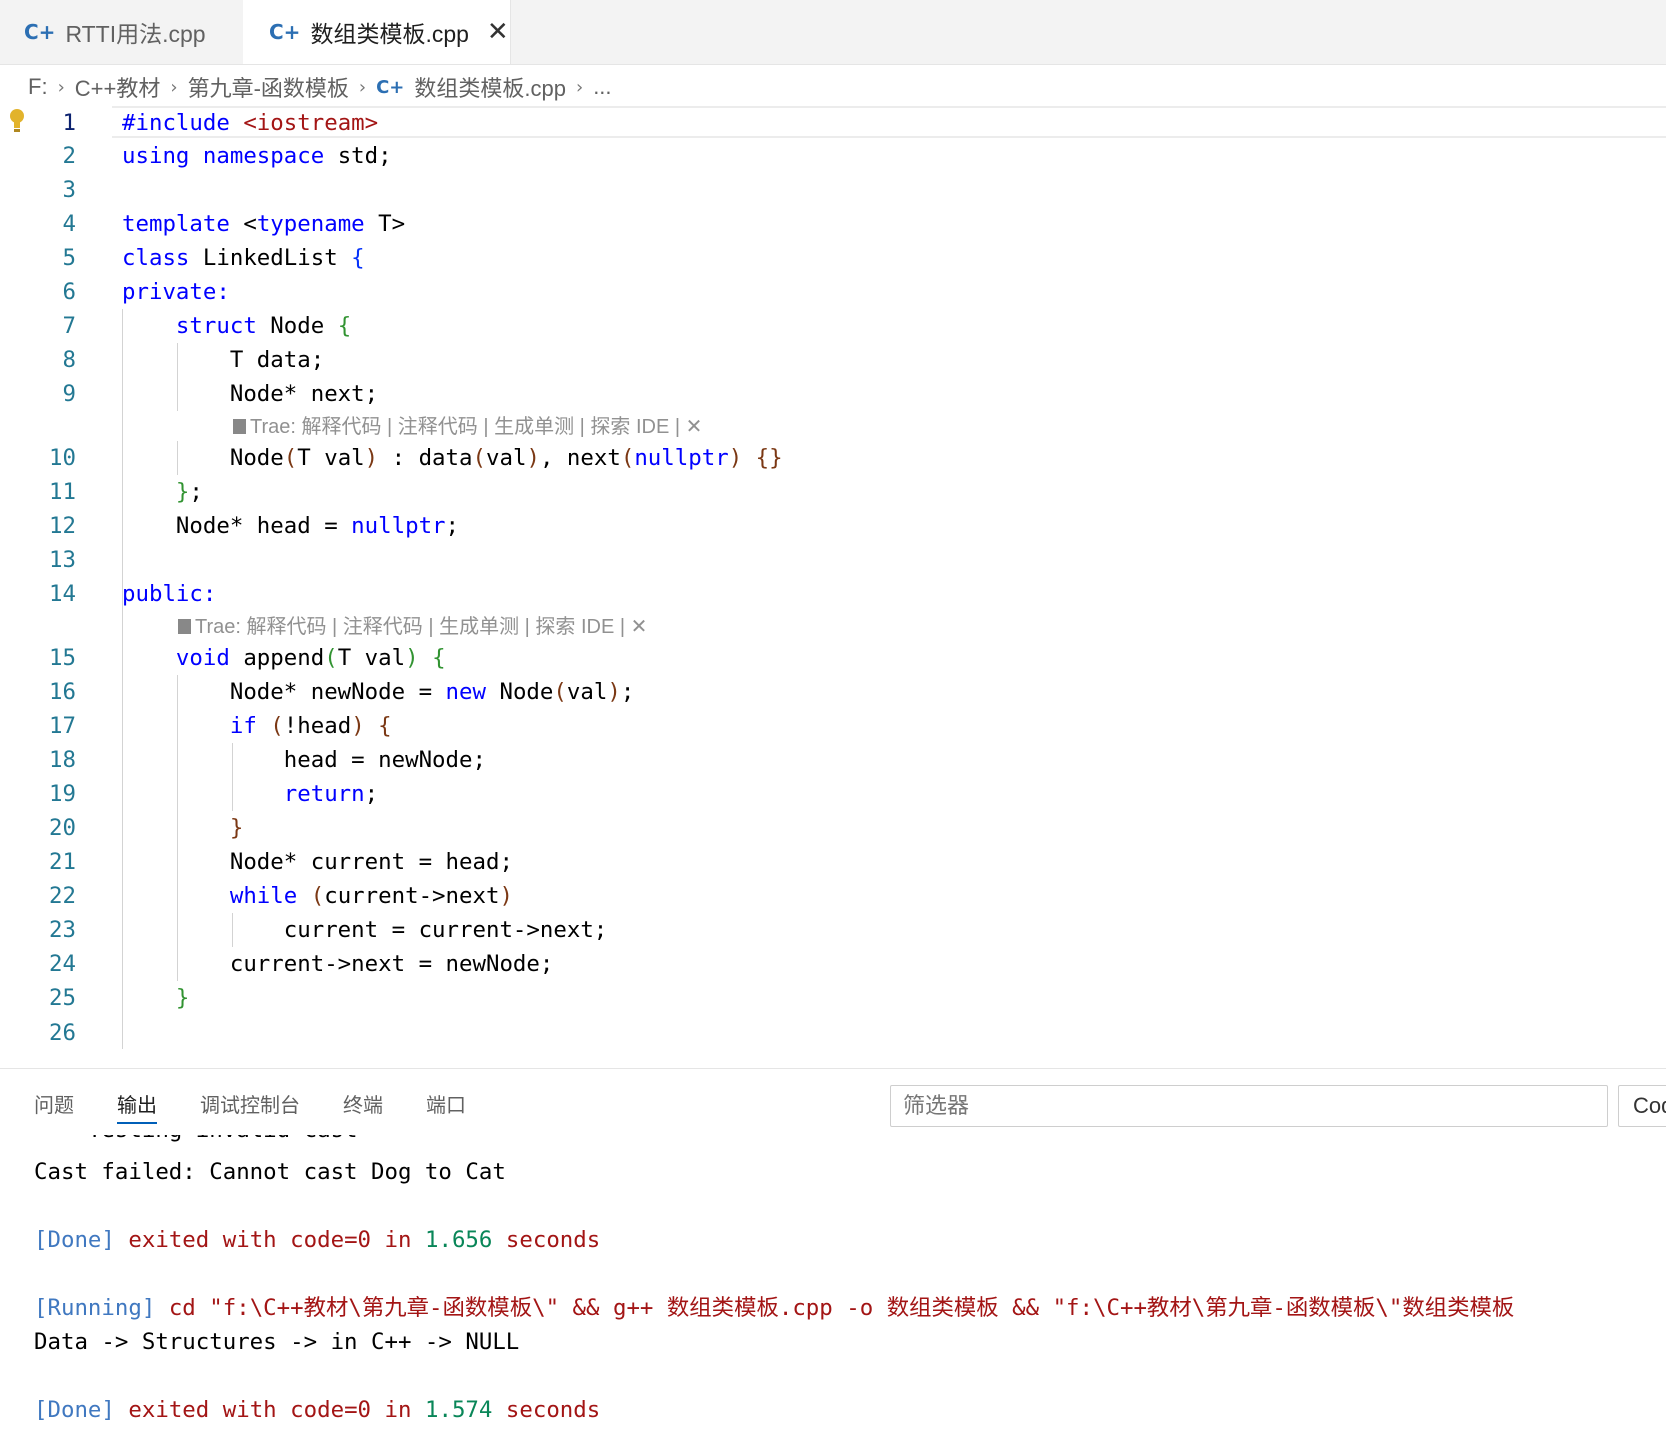  I want to click on breadcrumb-item: F:, so click(38, 87).